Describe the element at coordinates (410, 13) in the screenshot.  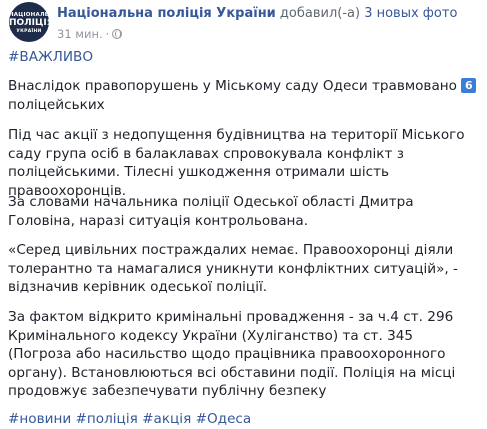
I see `new-photos-link: 3 новых фото` at that location.